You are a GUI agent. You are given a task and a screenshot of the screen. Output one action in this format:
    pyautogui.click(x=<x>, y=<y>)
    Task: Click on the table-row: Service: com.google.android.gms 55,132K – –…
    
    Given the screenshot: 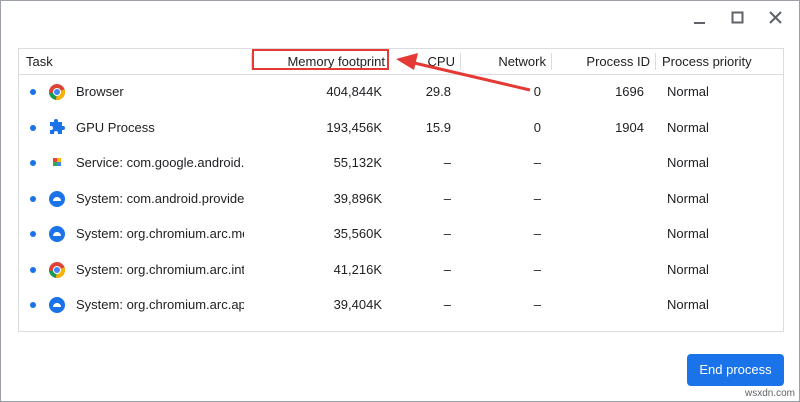 What is the action you would take?
    pyautogui.click(x=401, y=162)
    